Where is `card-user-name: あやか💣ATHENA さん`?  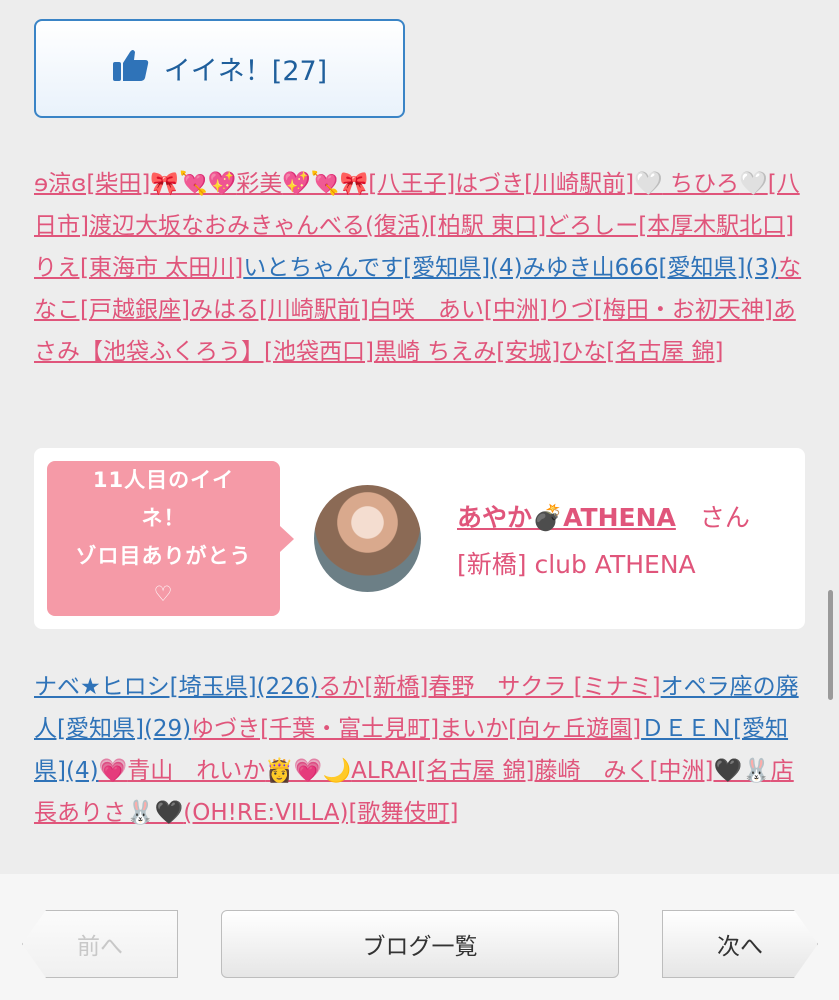 card-user-name: あやか💣ATHENA さん is located at coordinates (603, 516).